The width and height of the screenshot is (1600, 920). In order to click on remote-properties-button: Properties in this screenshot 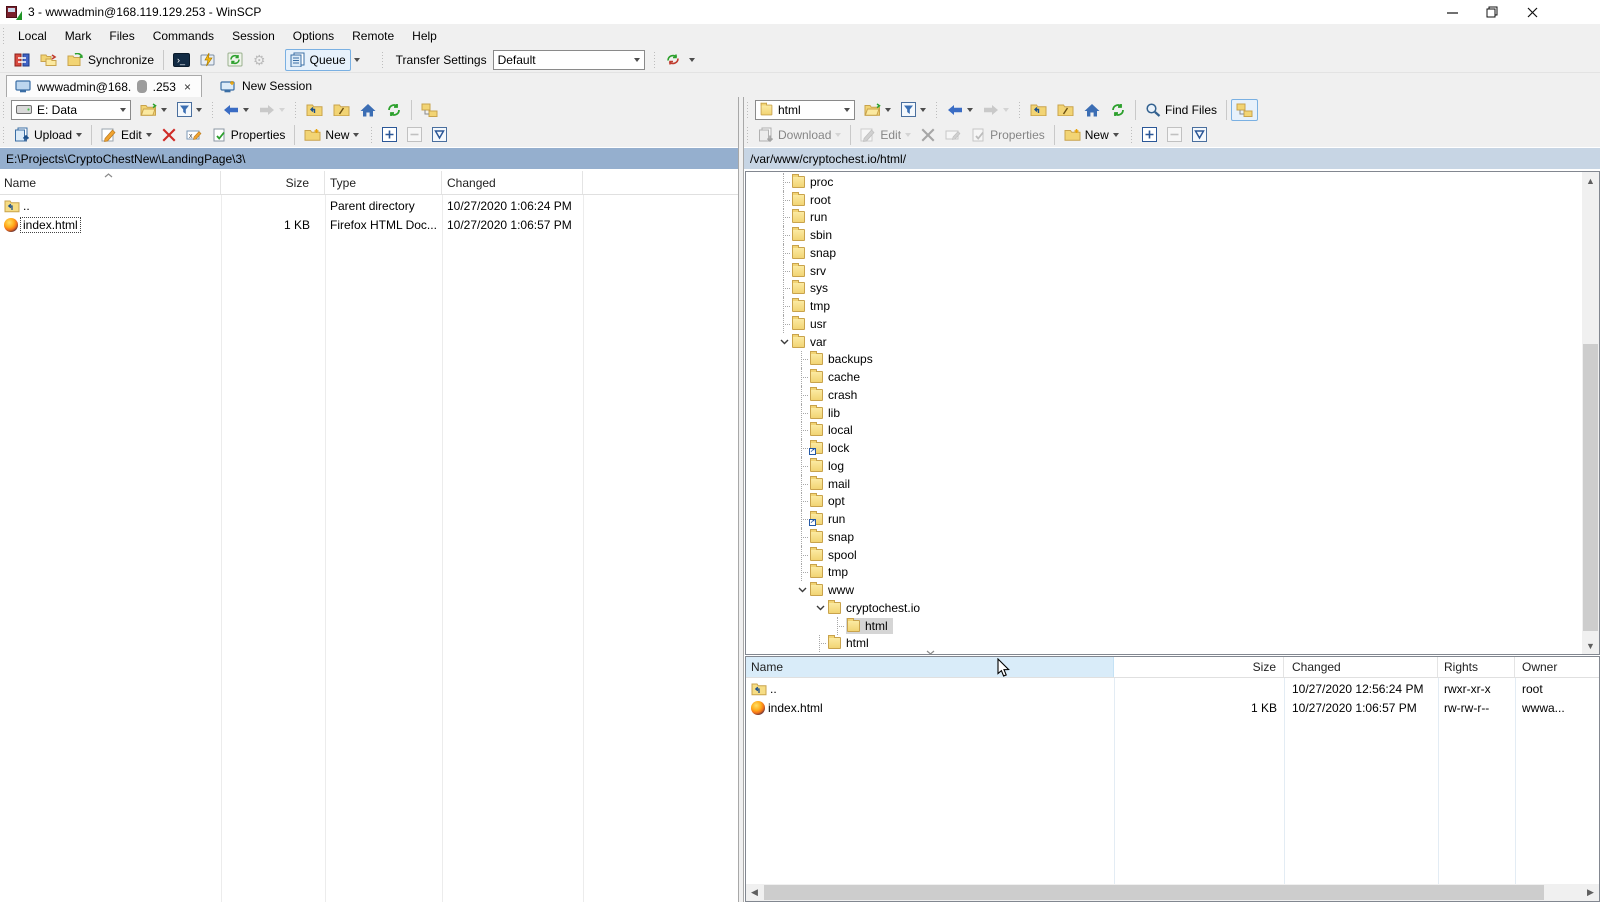, I will do `click(1008, 135)`.